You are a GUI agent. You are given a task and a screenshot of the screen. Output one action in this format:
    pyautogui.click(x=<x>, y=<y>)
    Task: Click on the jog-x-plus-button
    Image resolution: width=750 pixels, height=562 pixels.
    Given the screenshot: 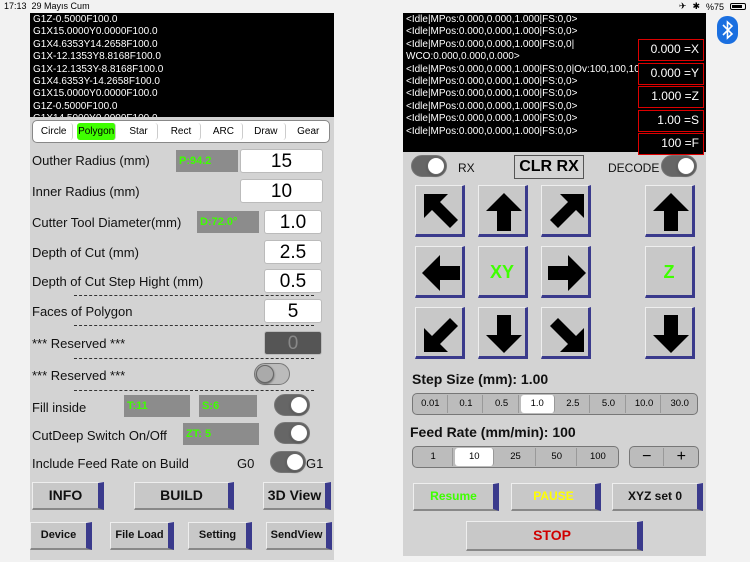 What is the action you would take?
    pyautogui.click(x=566, y=272)
    